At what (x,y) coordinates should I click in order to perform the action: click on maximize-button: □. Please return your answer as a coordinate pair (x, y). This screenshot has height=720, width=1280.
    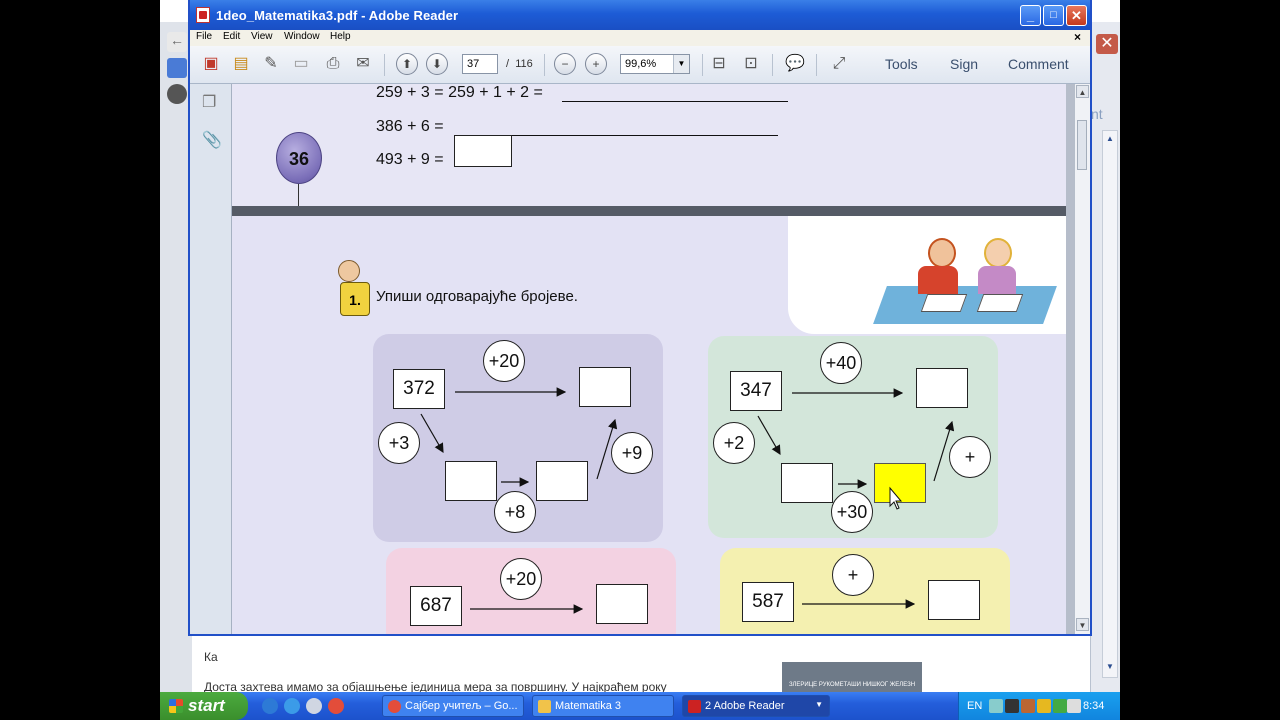
    Looking at the image, I should click on (1053, 15).